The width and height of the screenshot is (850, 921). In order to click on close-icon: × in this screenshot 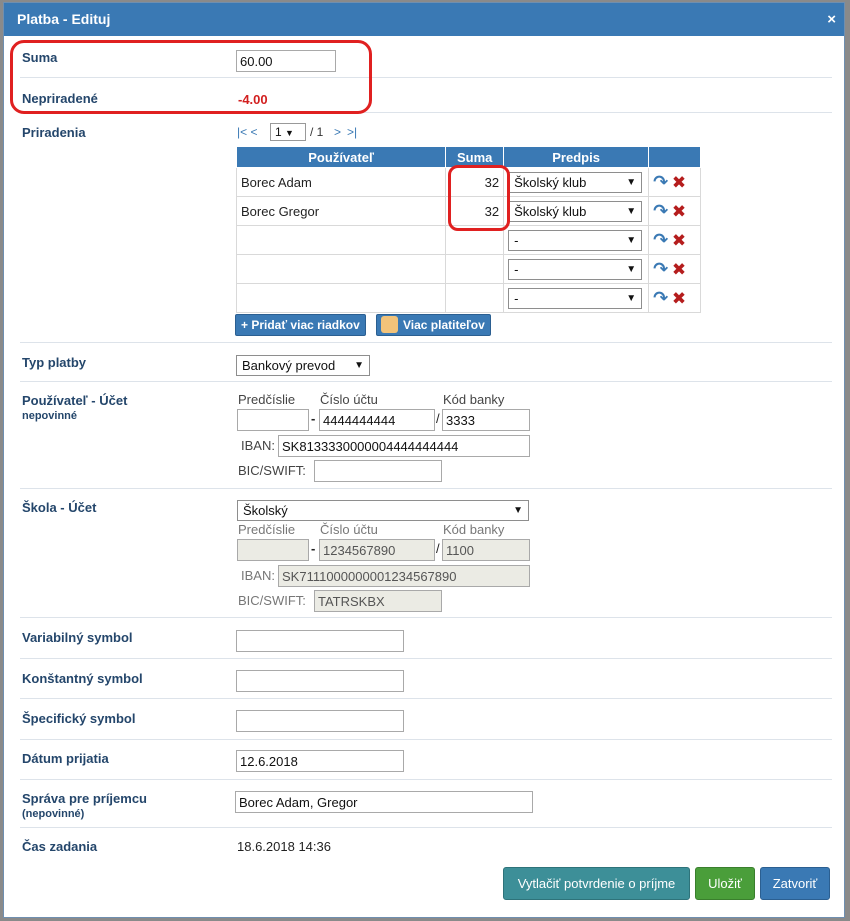, I will do `click(831, 19)`.